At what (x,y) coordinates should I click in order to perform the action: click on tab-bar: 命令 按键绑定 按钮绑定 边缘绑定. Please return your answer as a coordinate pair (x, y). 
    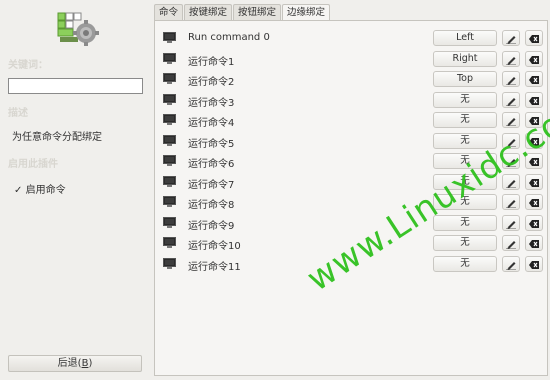
    Looking at the image, I should click on (242, 12).